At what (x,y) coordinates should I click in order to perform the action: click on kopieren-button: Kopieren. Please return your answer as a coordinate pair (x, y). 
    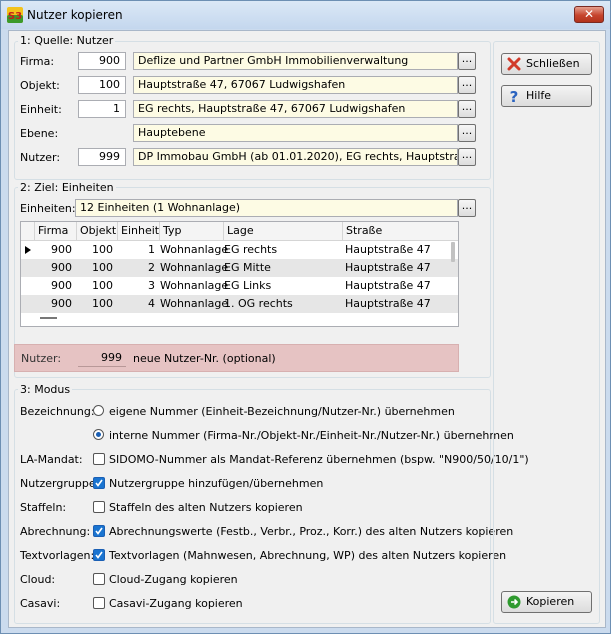
    Looking at the image, I should click on (546, 602).